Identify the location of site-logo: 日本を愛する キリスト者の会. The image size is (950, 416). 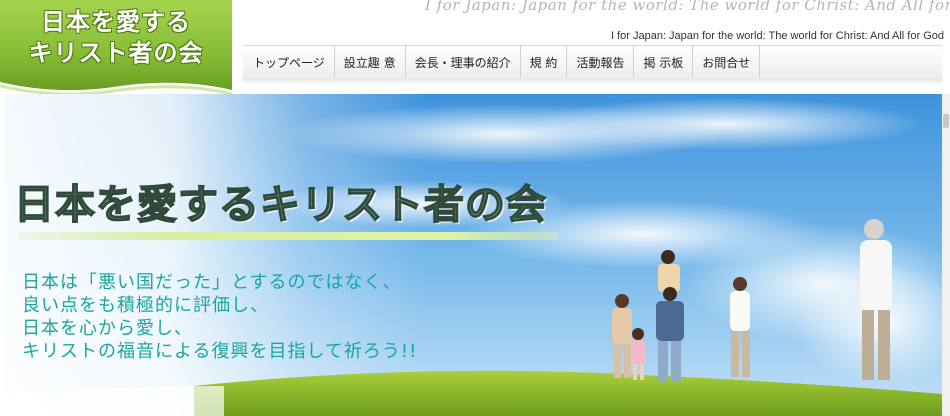
(116, 51).